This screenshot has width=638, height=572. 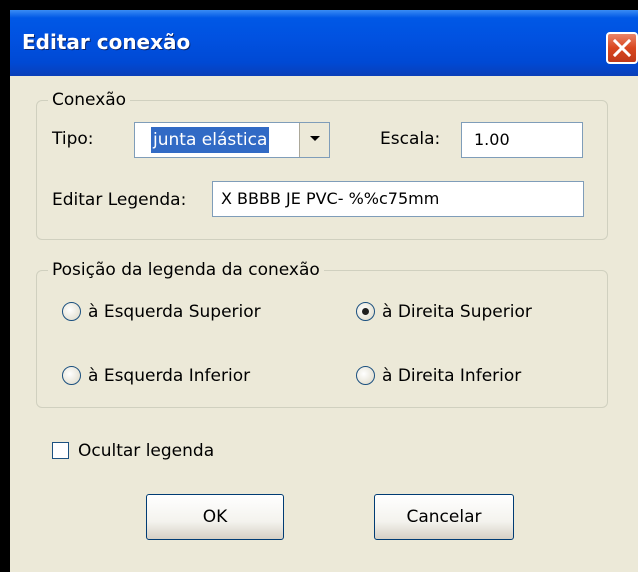 I want to click on tipo-dropdown-button, so click(x=314, y=140).